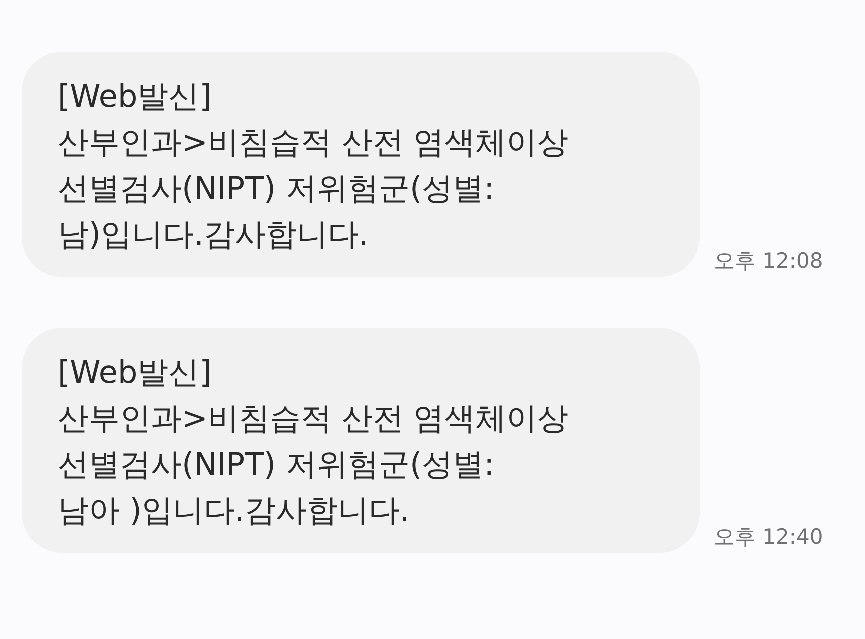 Image resolution: width=865 pixels, height=639 pixels. Describe the element at coordinates (214, 235) in the screenshot. I see `message-line: 남)입니다.감사합니다.` at that location.